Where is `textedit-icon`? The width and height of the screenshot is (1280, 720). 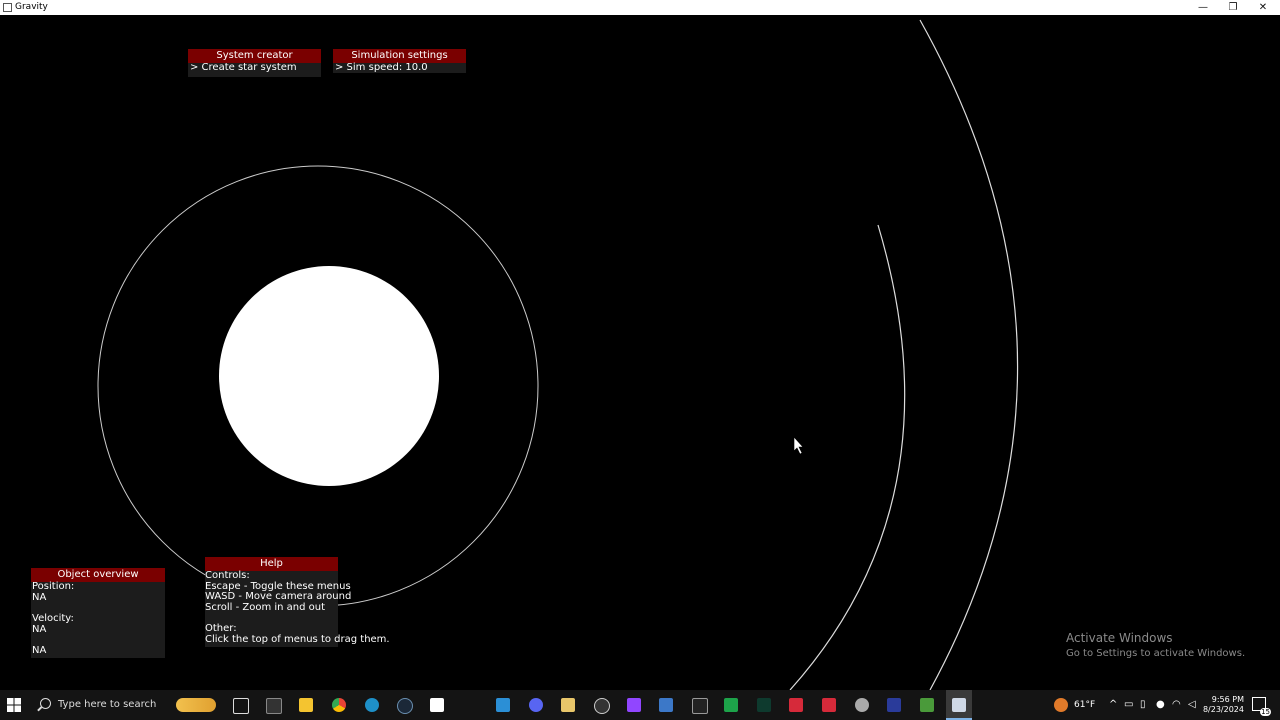
textedit-icon is located at coordinates (731, 705).